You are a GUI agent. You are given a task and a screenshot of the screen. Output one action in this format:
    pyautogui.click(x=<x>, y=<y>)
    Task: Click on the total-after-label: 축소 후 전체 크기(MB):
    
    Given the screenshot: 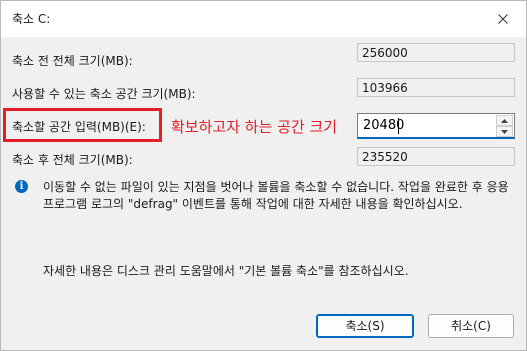 What is the action you would take?
    pyautogui.click(x=72, y=160)
    